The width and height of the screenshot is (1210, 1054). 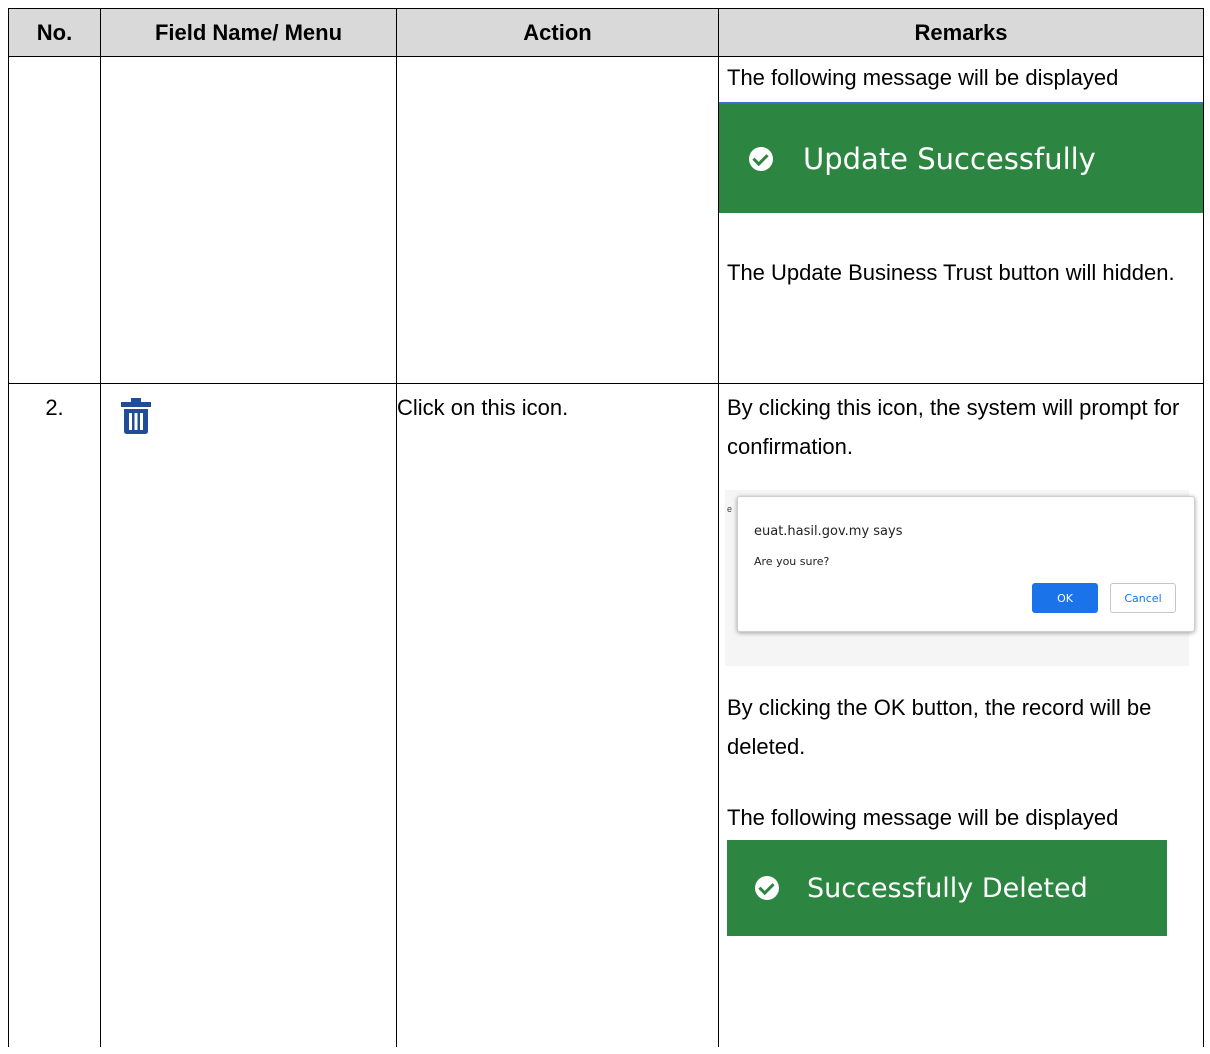 I want to click on row1-no-cell, so click(x=54, y=220).